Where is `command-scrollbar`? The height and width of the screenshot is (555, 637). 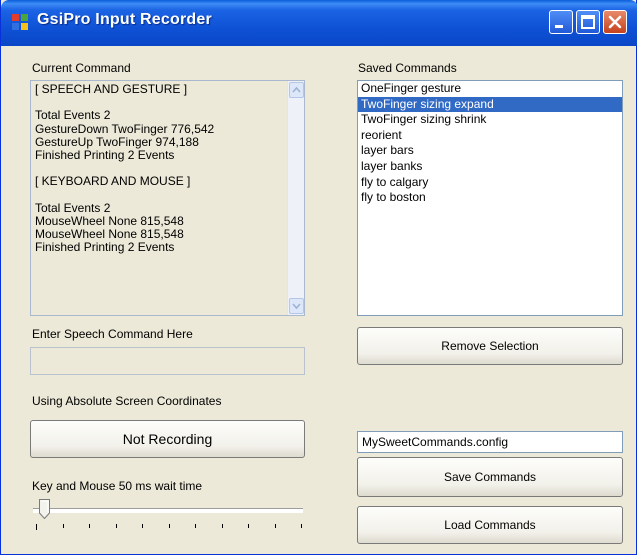
command-scrollbar is located at coordinates (295, 198).